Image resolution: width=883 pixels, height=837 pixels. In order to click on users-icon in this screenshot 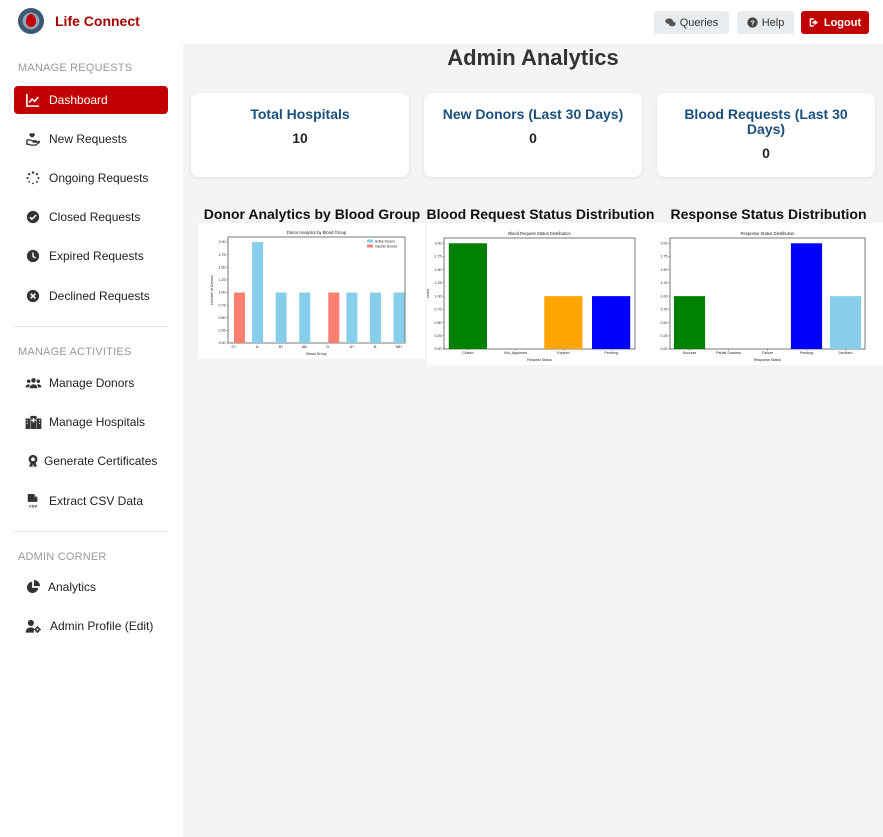, I will do `click(33, 383)`.